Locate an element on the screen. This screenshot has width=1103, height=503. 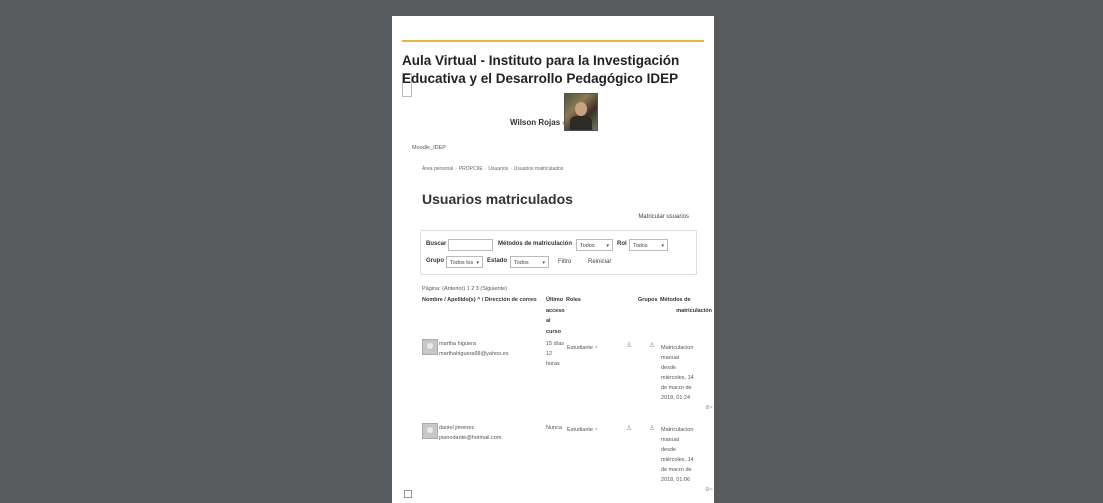
column-header-methods: Métodos de matriculación is located at coordinates (686, 305).